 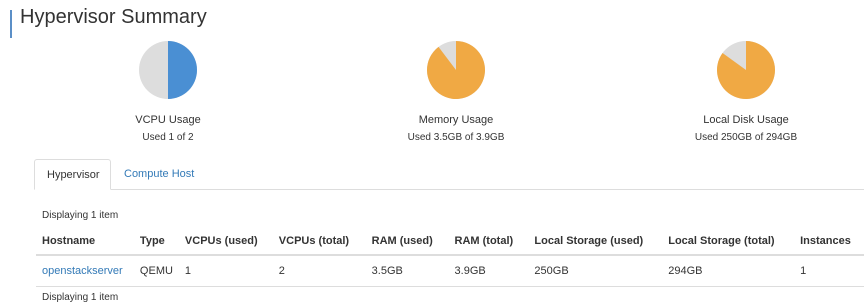 I want to click on vcpu-usage-detail: Used 1 of 2, so click(x=168, y=137).